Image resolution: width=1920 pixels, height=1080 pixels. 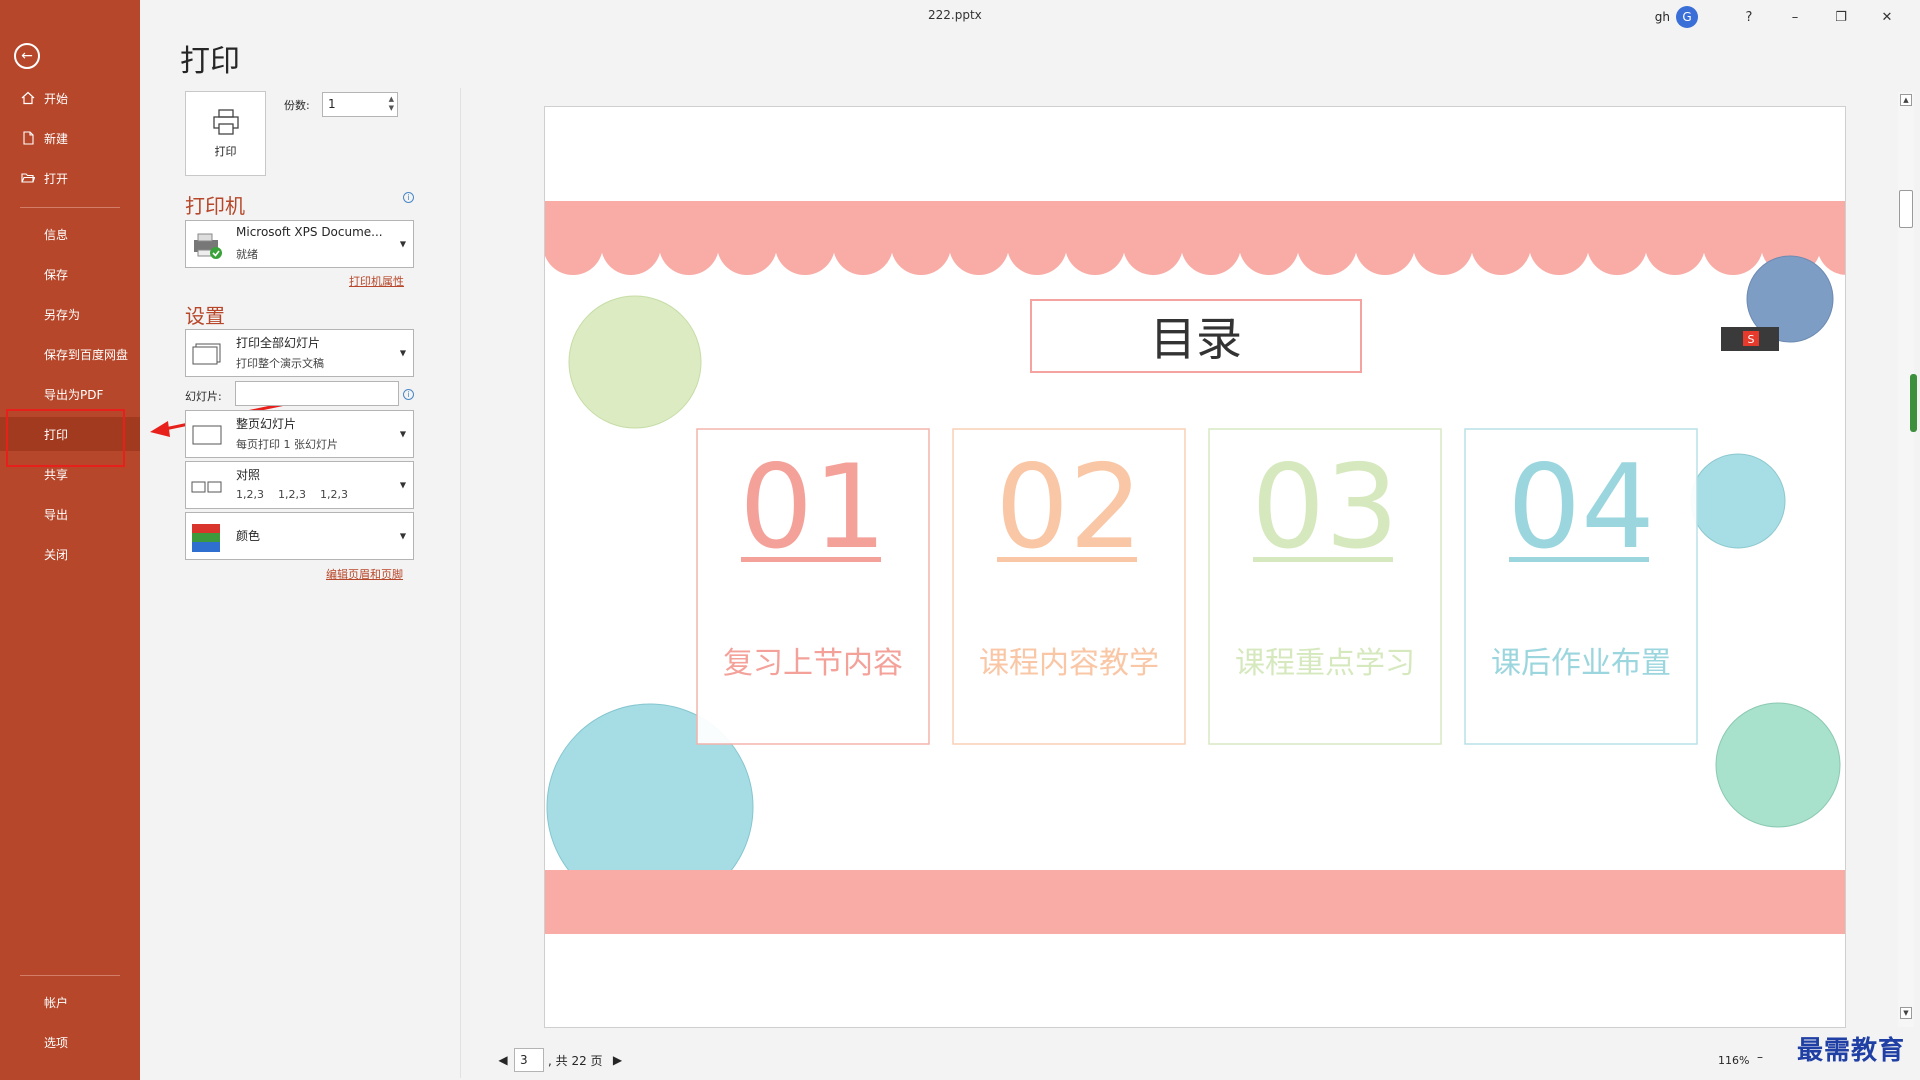 I want to click on titlebar-controls: gh G ? – ❐ ✕, so click(x=1782, y=17).